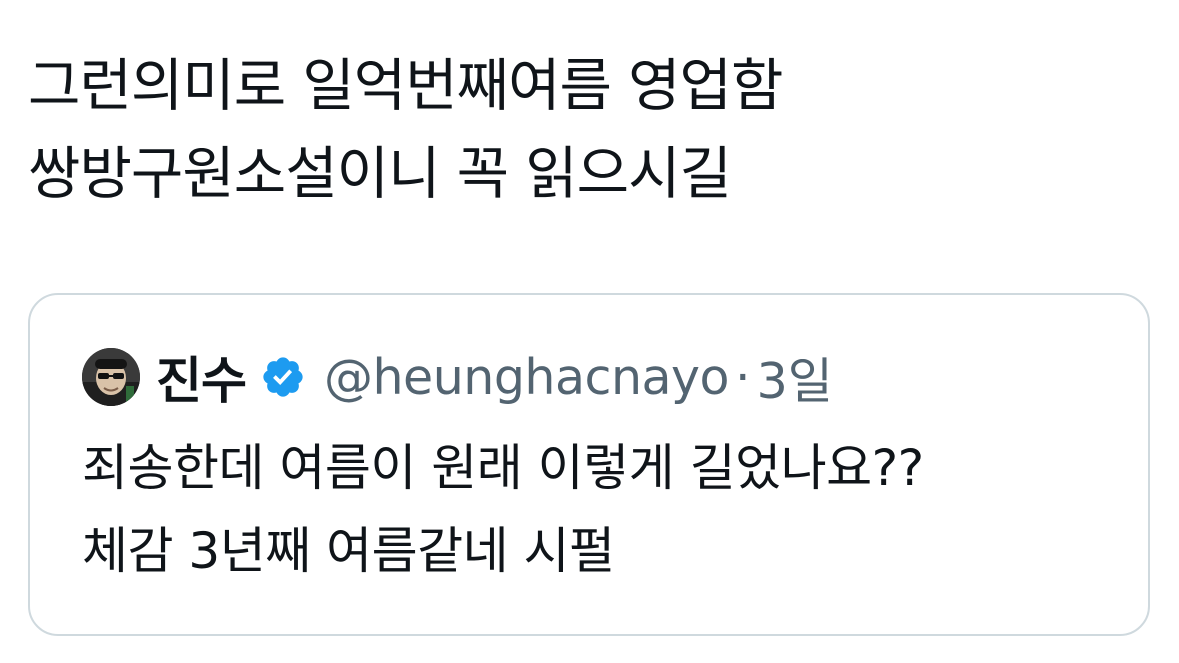  I want to click on avatar-image, so click(111, 377).